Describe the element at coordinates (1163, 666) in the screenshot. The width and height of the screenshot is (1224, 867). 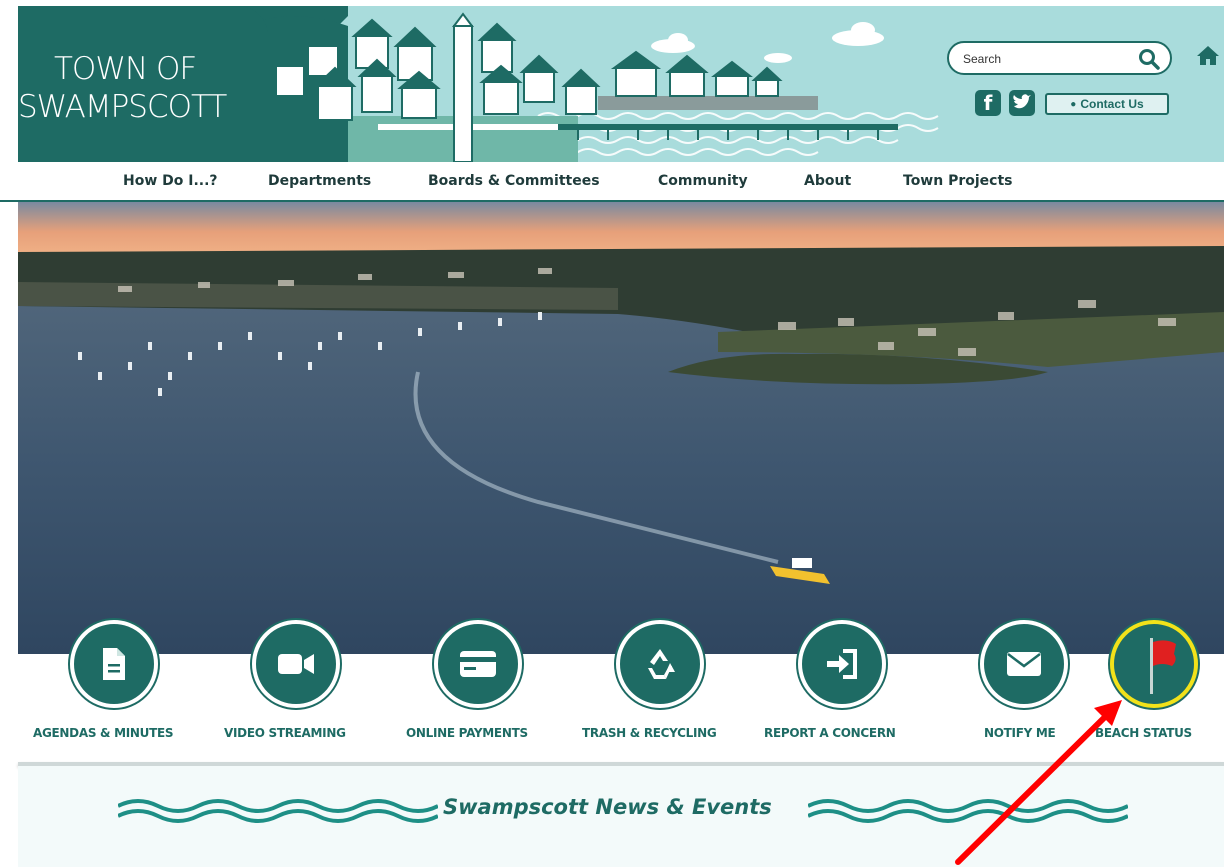
I see `red-flag-icon` at that location.